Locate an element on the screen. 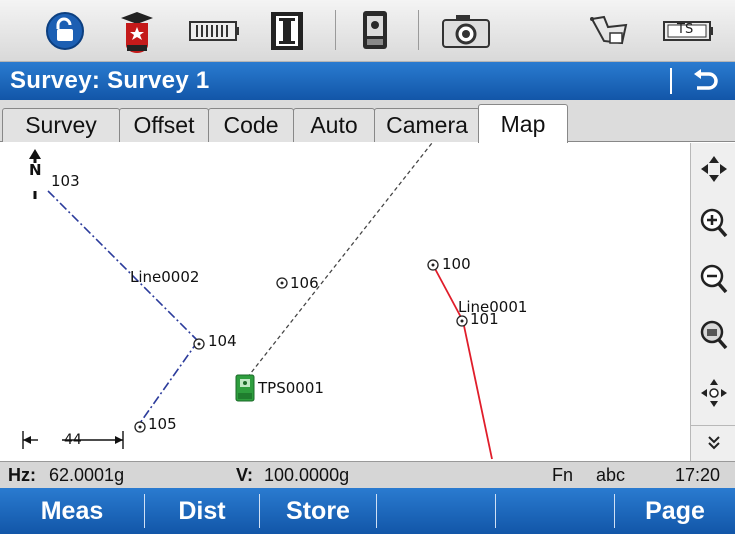  hz-value: 62.0001g is located at coordinates (87, 475).